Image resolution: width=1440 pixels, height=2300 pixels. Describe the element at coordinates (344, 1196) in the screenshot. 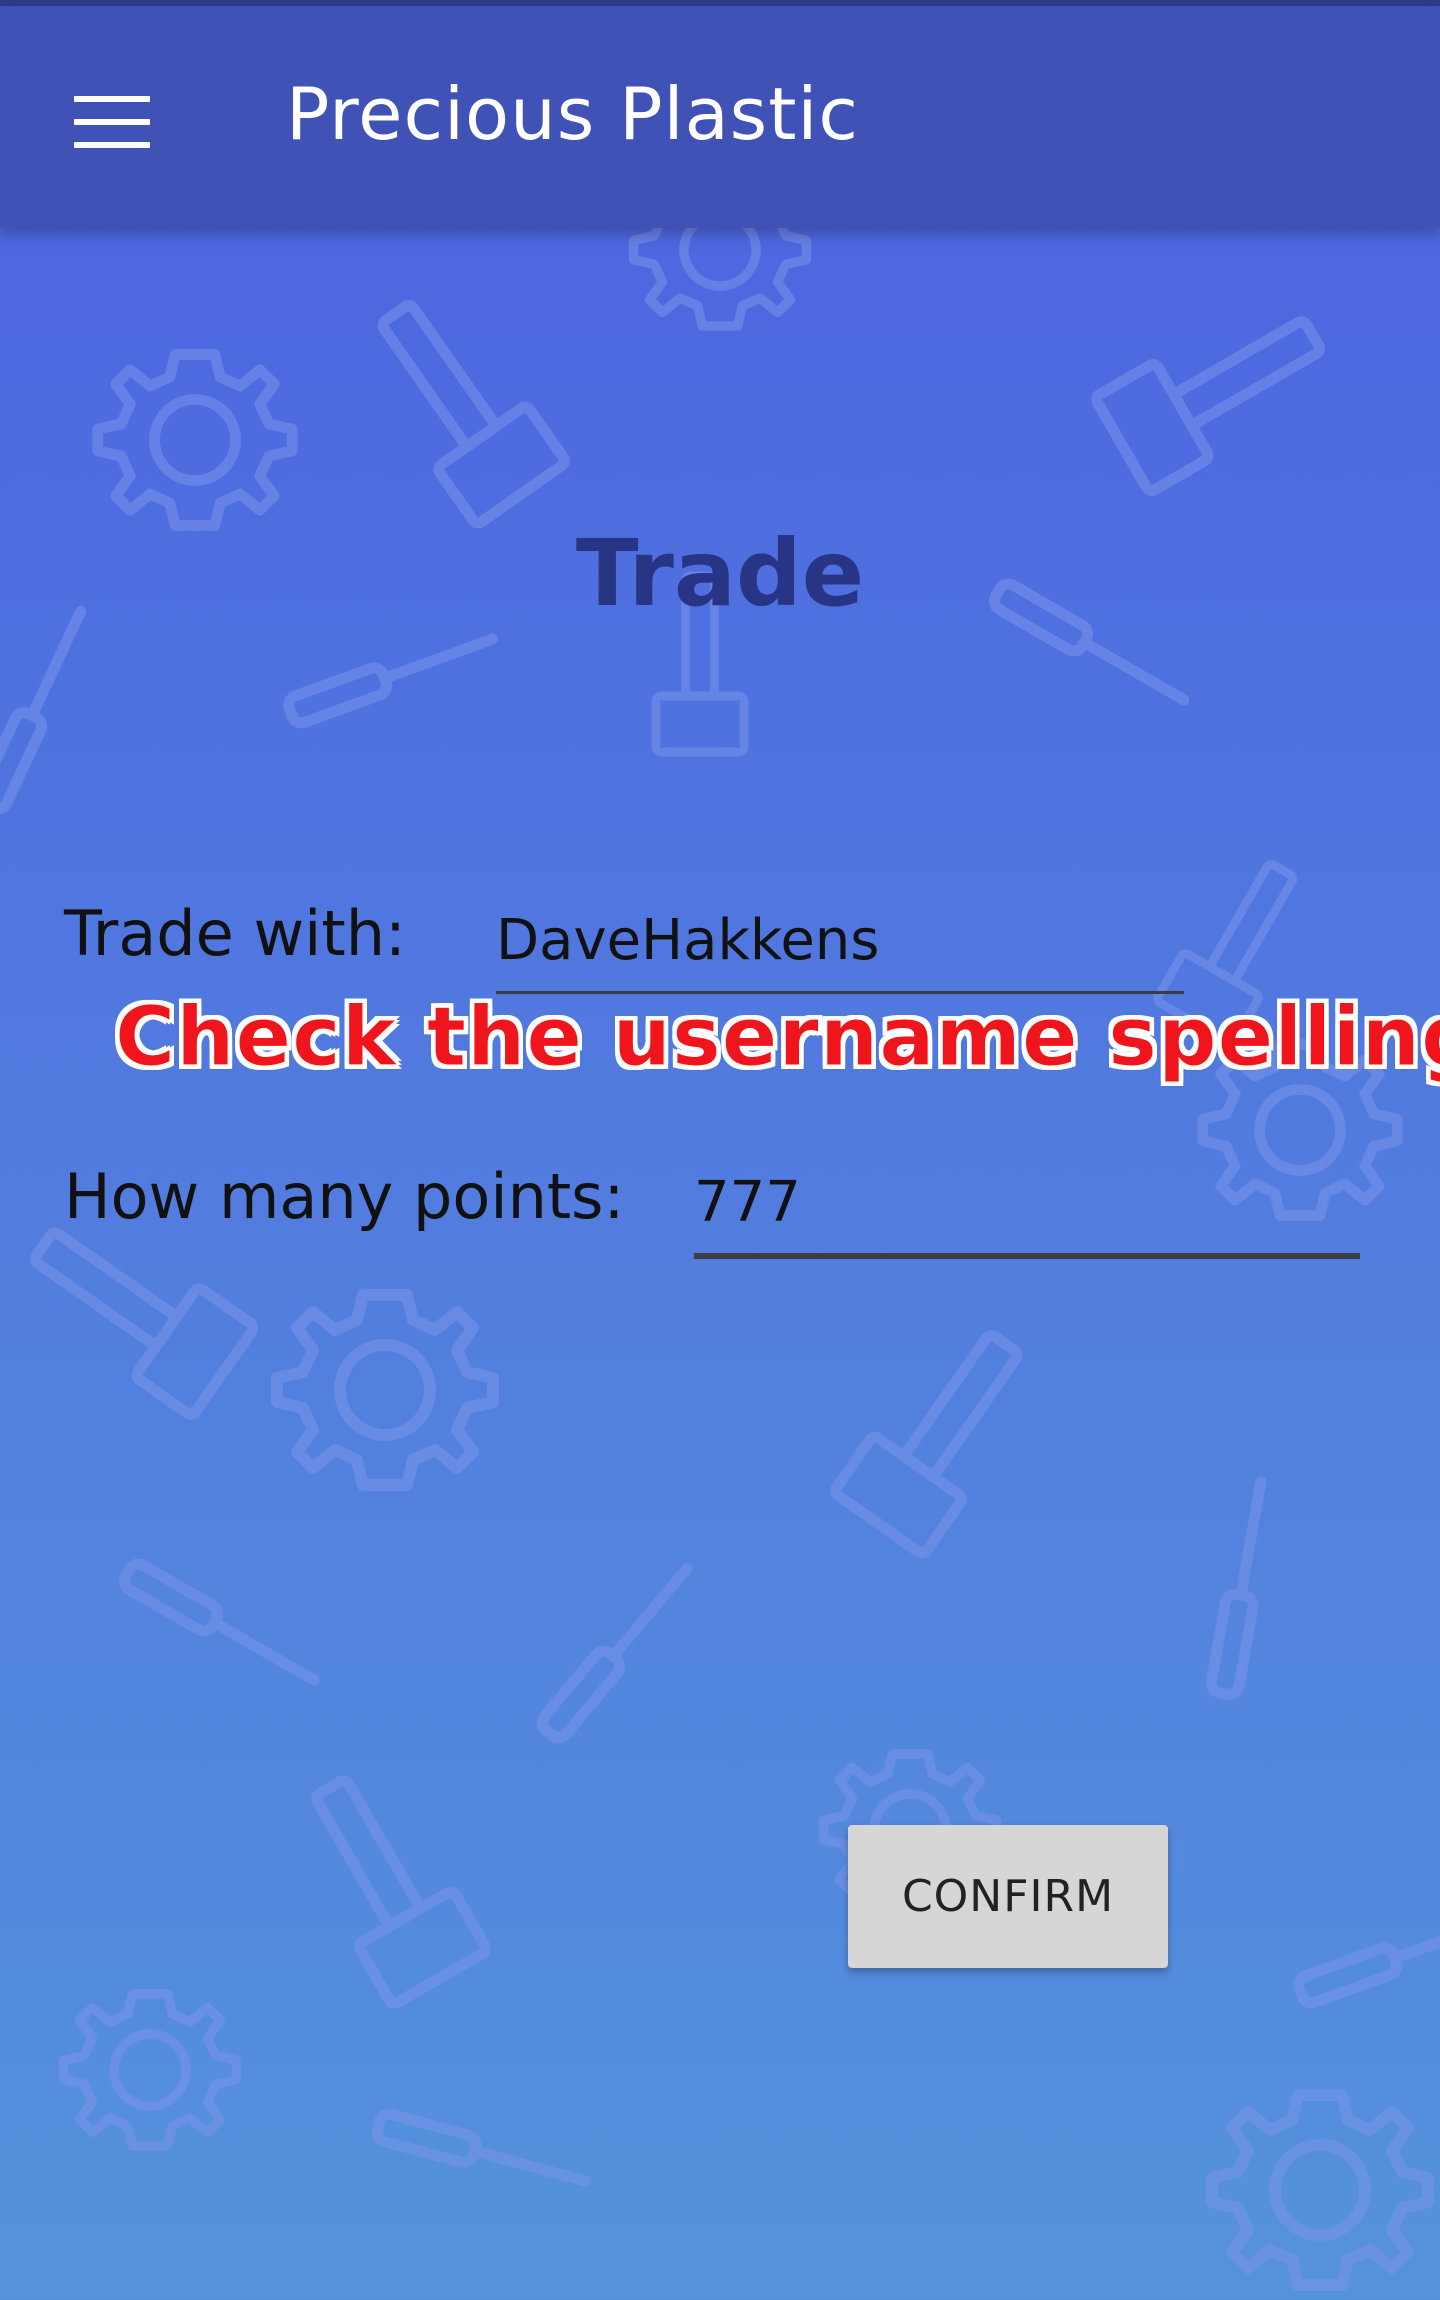

I see `points-label: How many points:` at that location.